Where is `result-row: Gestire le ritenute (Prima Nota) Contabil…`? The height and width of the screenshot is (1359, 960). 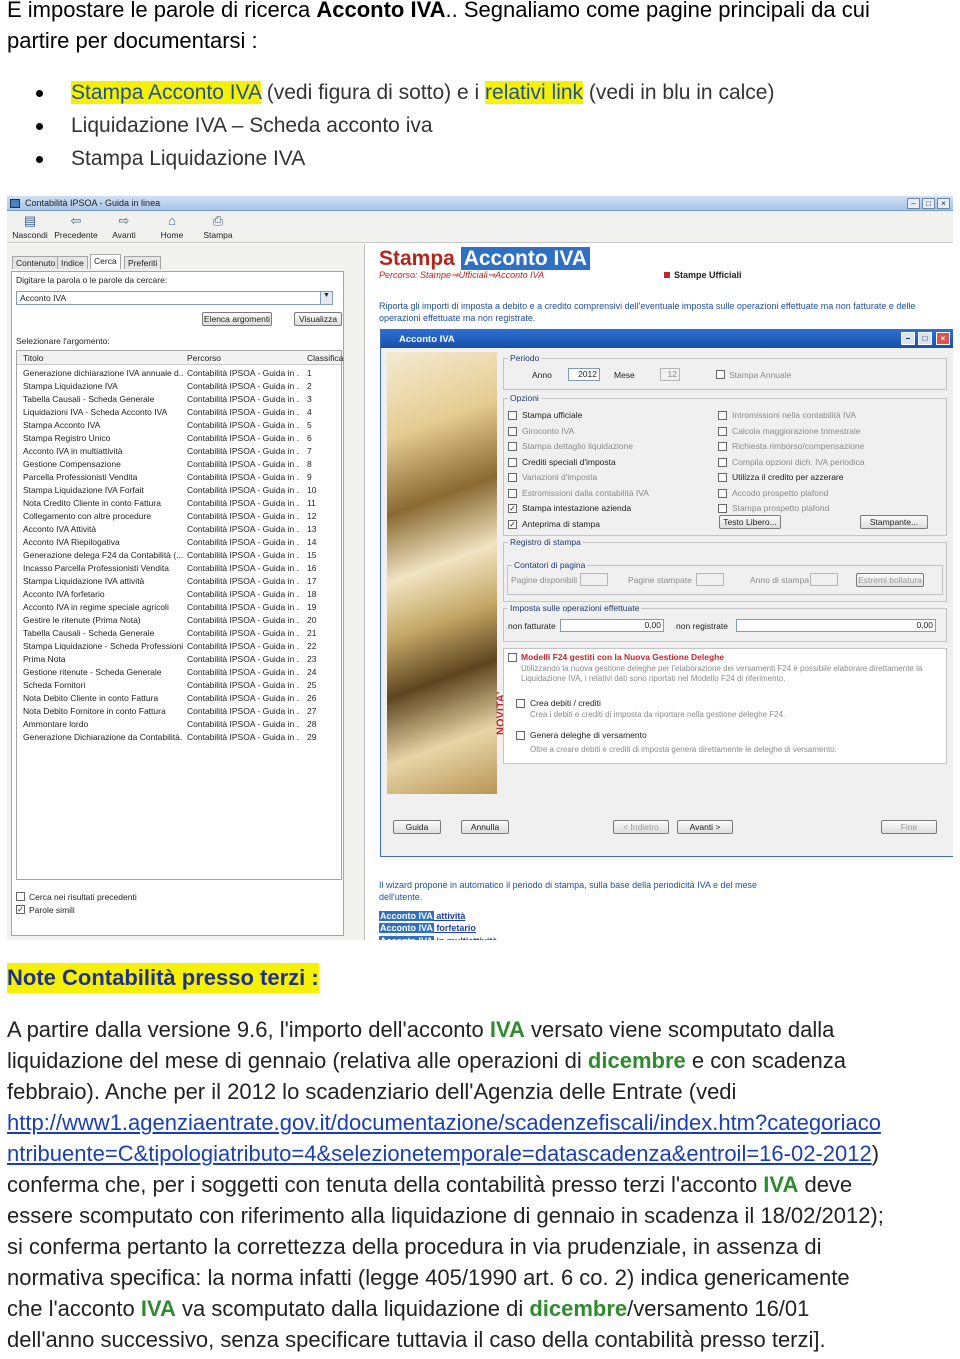 result-row: Gestire le ritenute (Prima Nota) Contabil… is located at coordinates (179, 620).